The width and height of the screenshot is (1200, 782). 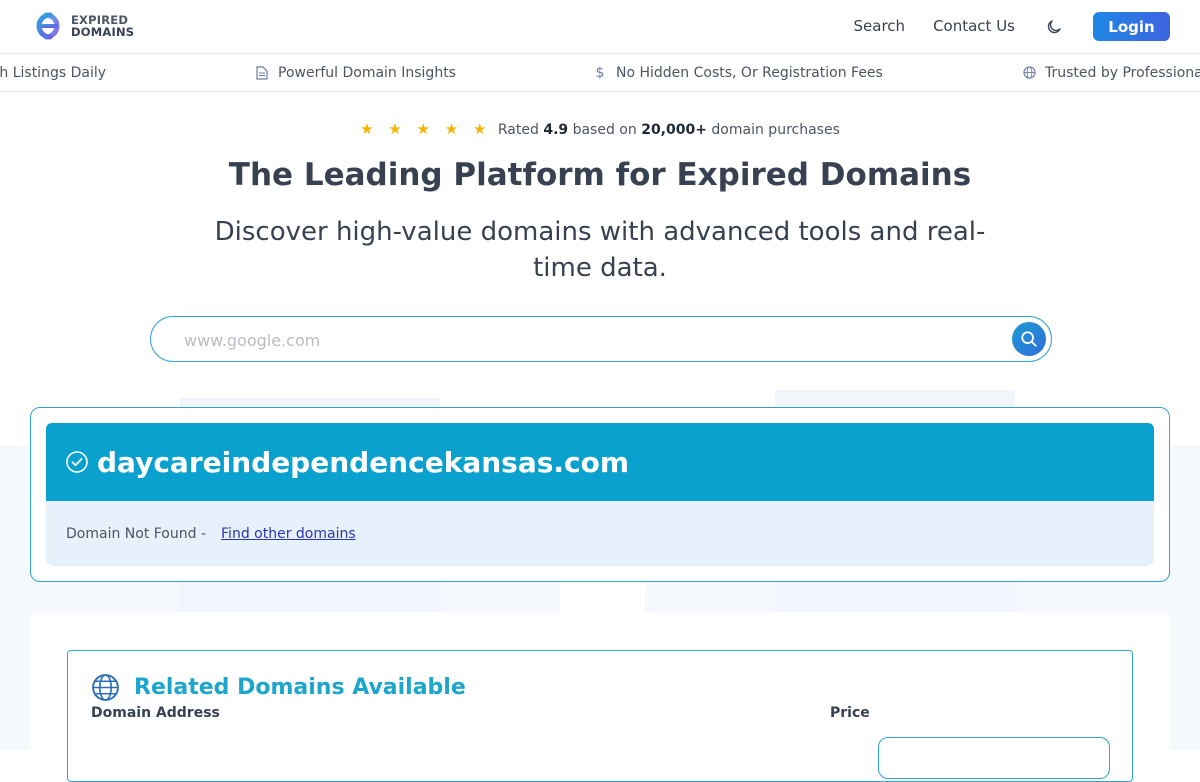 What do you see at coordinates (604, 130) in the screenshot?
I see `rating-mid: based on` at bounding box center [604, 130].